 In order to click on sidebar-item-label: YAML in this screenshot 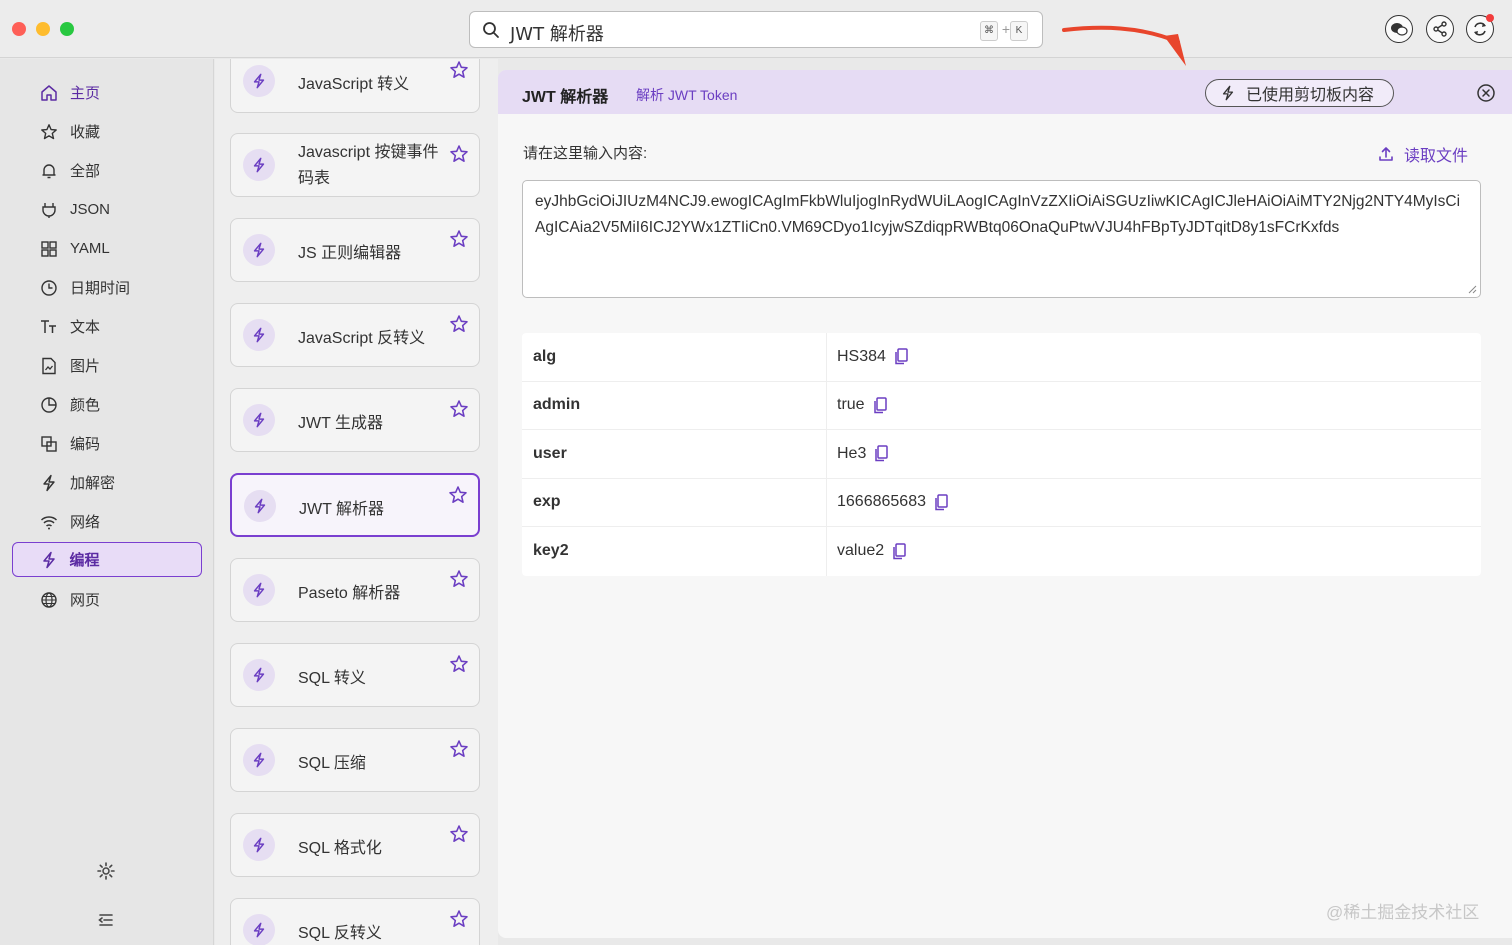, I will do `click(90, 248)`.